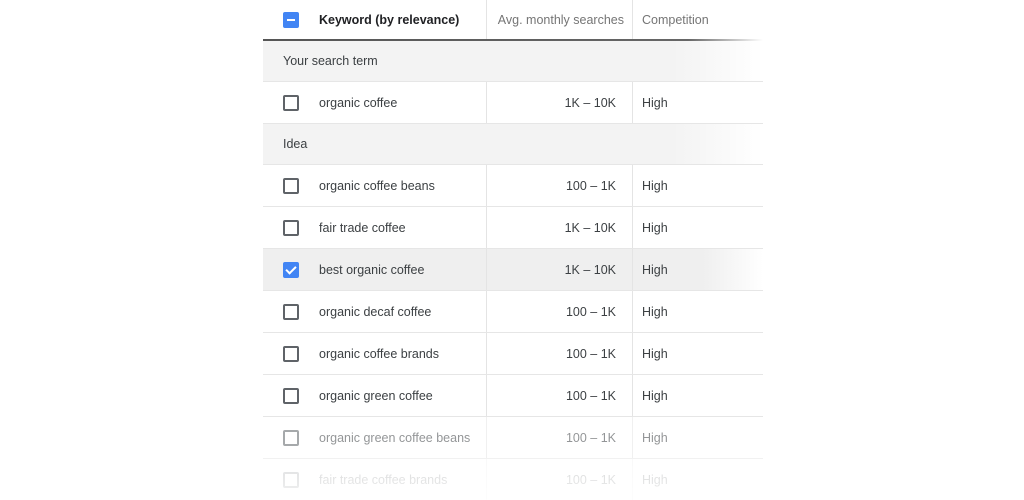 The width and height of the screenshot is (1024, 500). Describe the element at coordinates (403, 269) in the screenshot. I see `keyword-cell: best organic coffee` at that location.